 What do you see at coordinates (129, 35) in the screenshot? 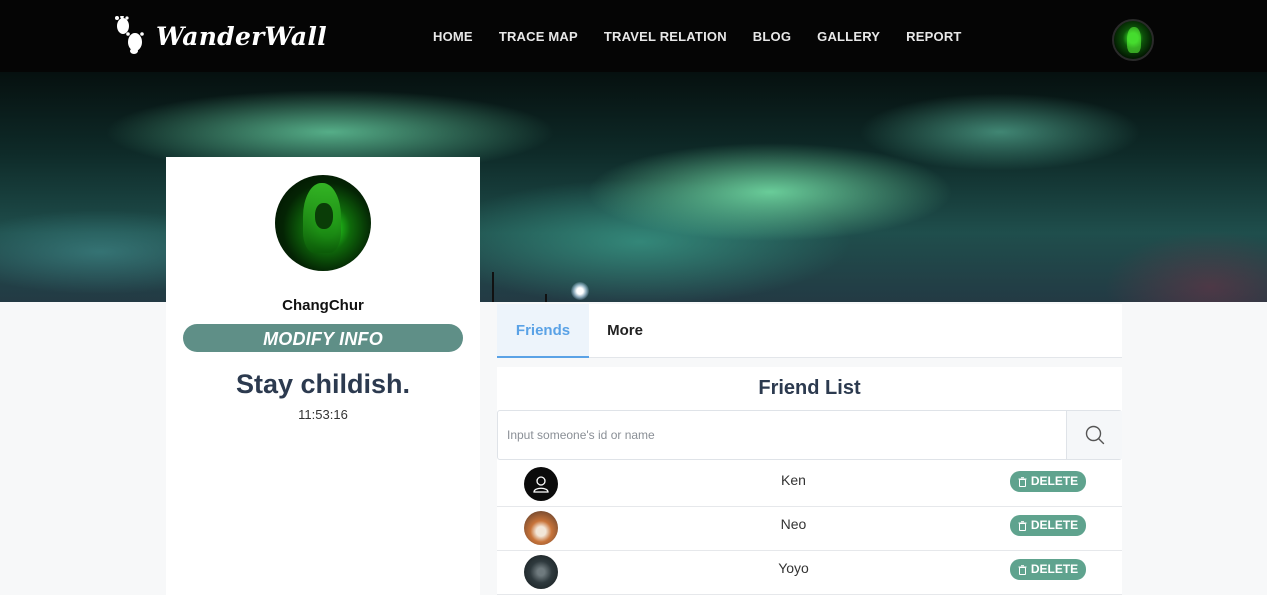
I see `footprints-icon` at bounding box center [129, 35].